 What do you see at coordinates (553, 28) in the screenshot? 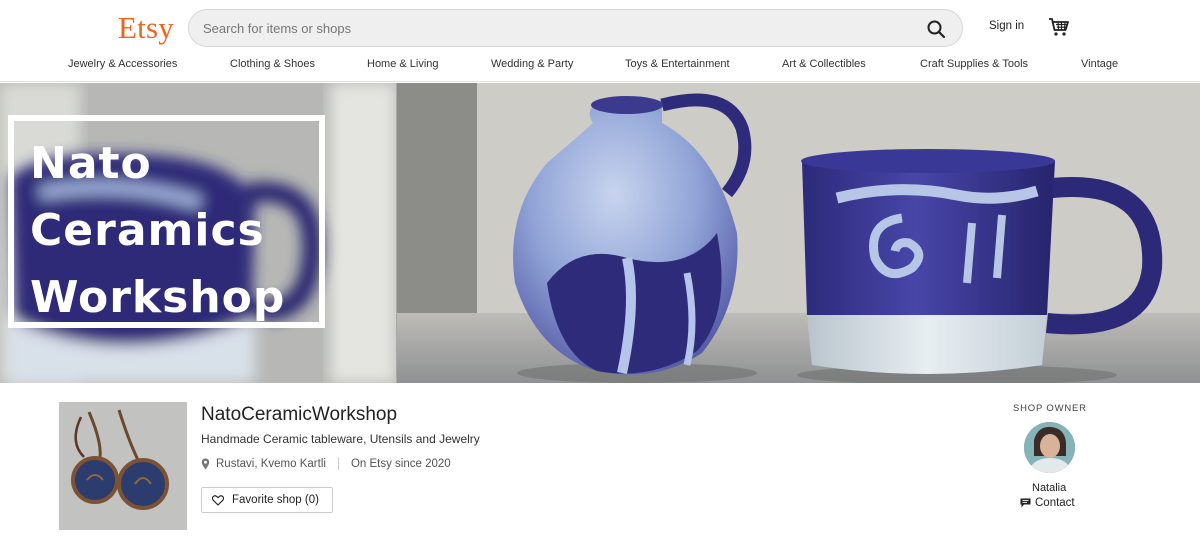
I see `search-input` at bounding box center [553, 28].